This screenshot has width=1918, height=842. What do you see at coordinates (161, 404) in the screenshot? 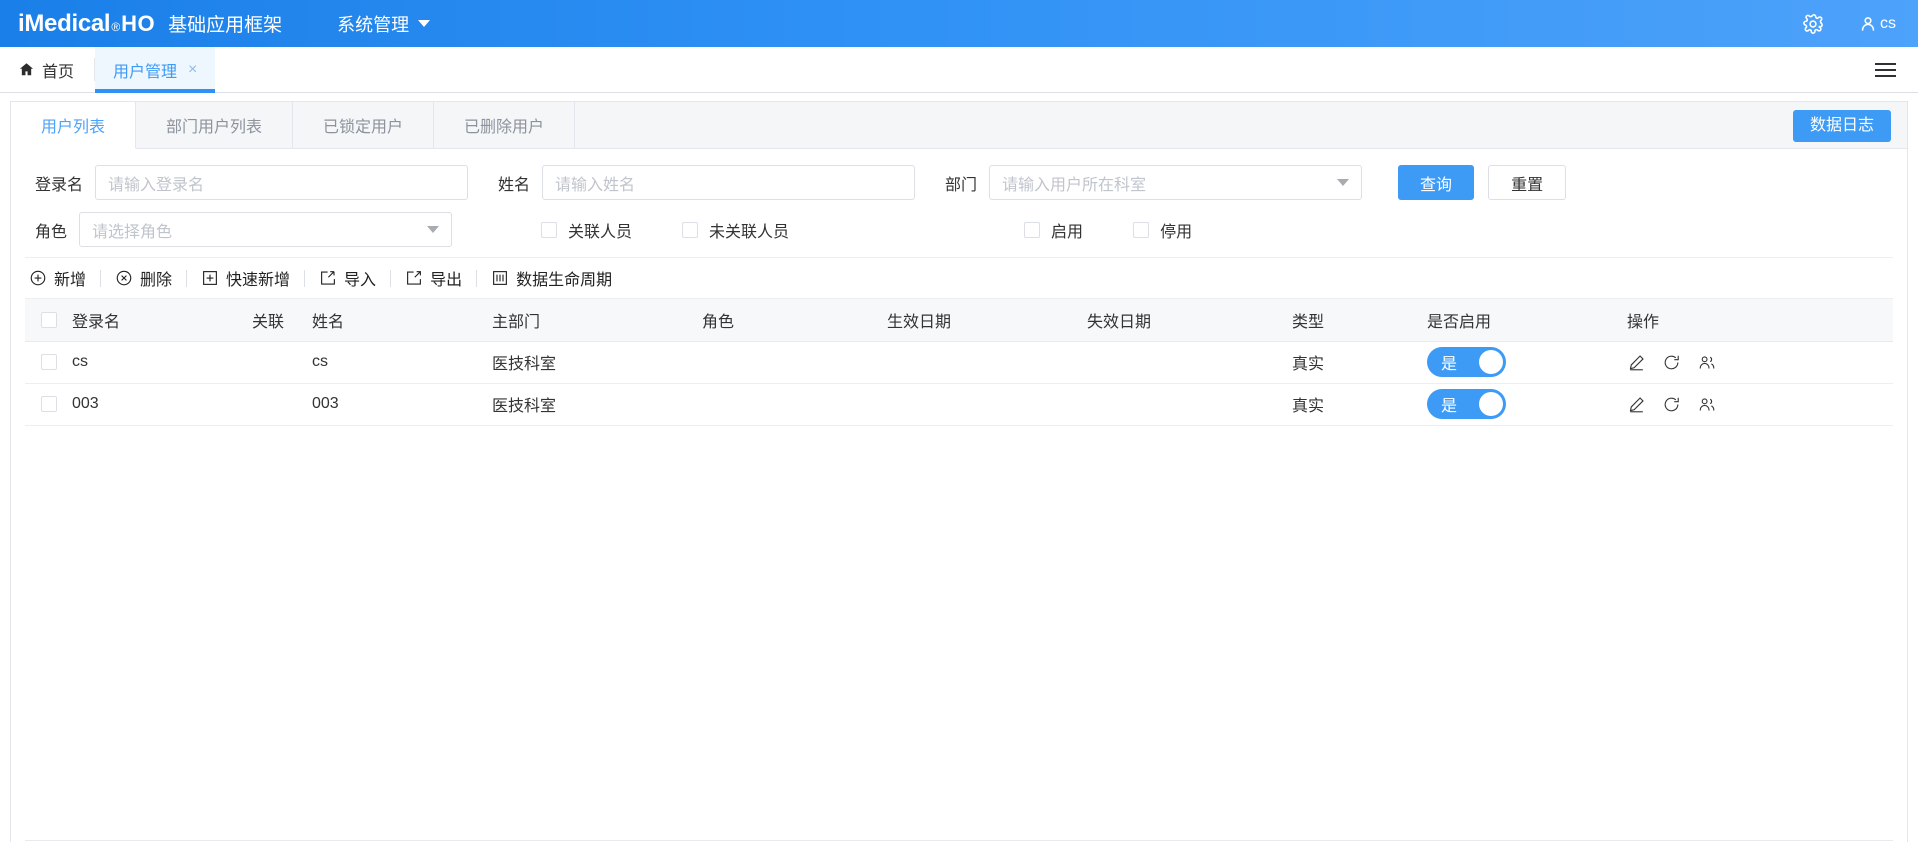
I see `cell-login-name: 003` at bounding box center [161, 404].